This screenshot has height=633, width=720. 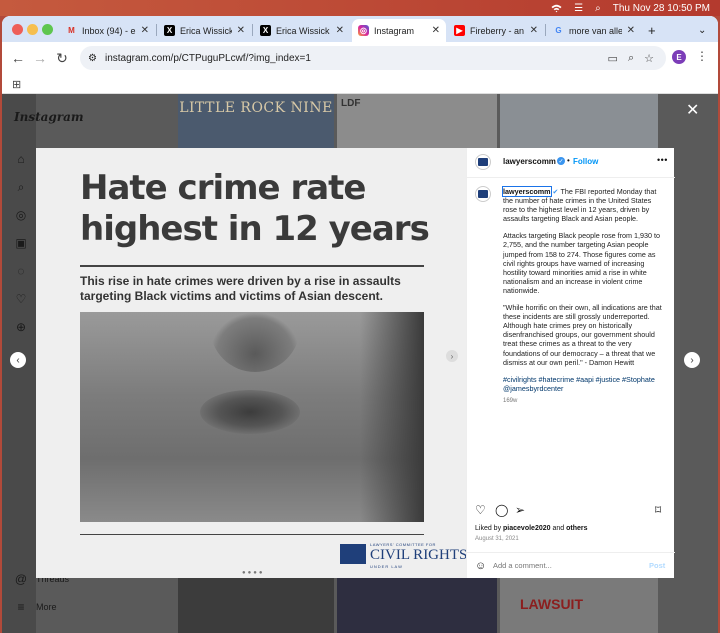 I want to click on next-image-icon: ›, so click(x=452, y=356).